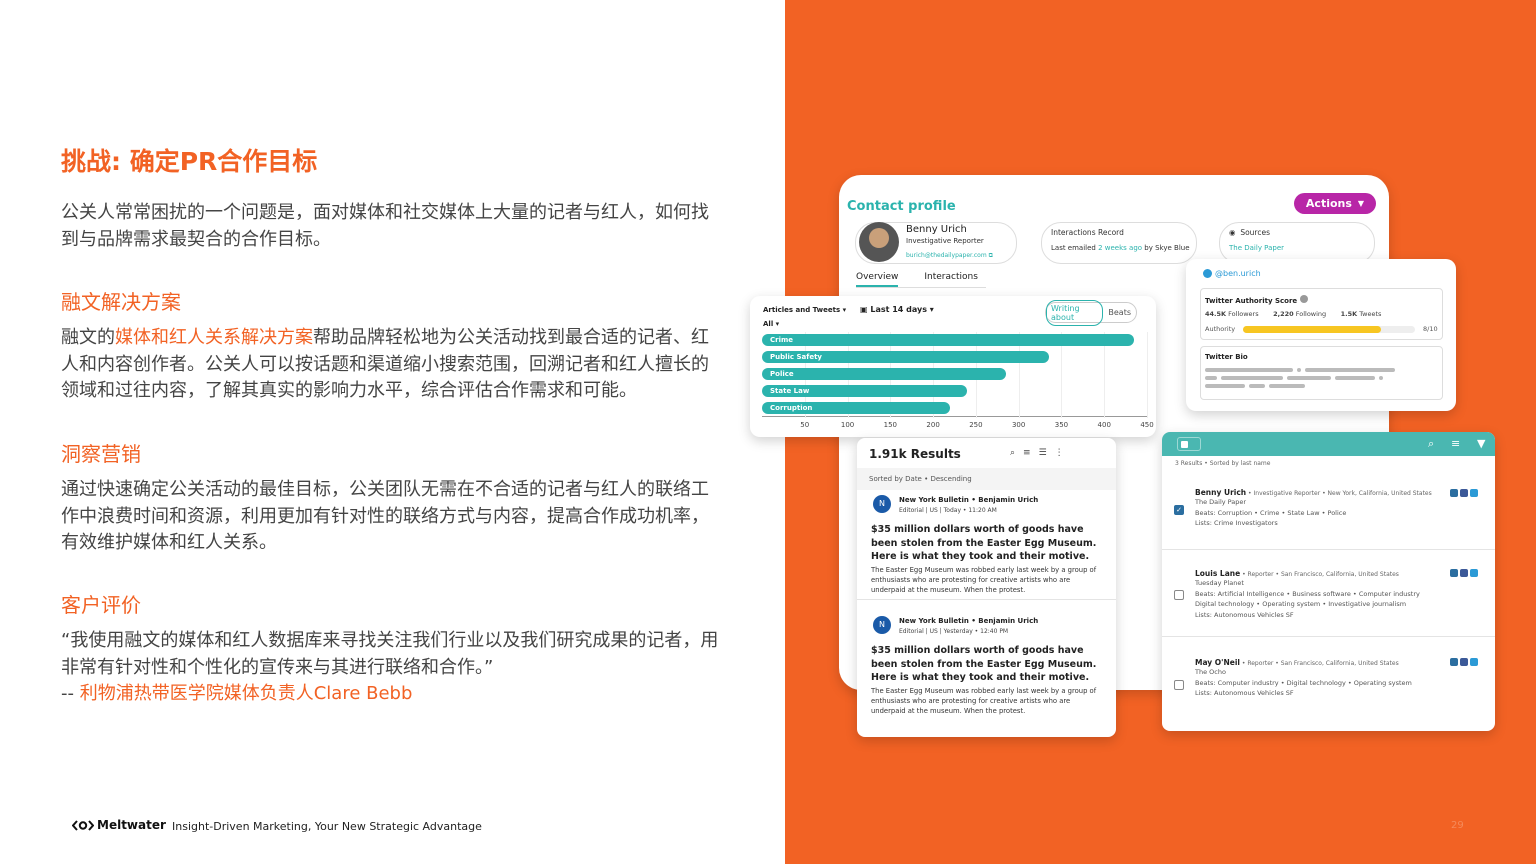 This screenshot has width=1536, height=864. Describe the element at coordinates (976, 425) in the screenshot. I see `x-tick-label: 250` at that location.